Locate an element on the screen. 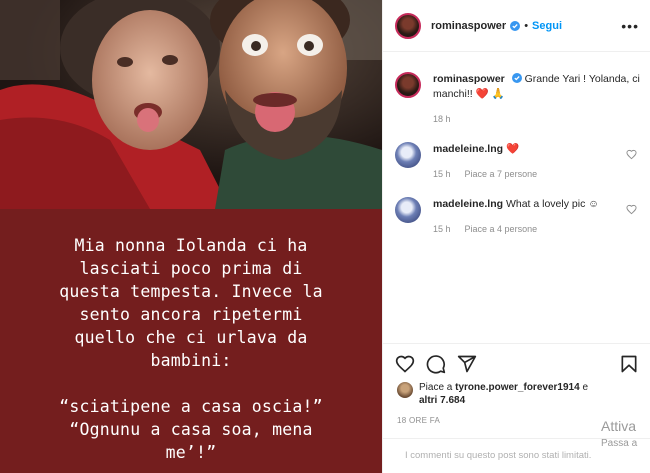 This screenshot has height=473, width=650. comment-text: What a lovely pic ☺ is located at coordinates (552, 204).